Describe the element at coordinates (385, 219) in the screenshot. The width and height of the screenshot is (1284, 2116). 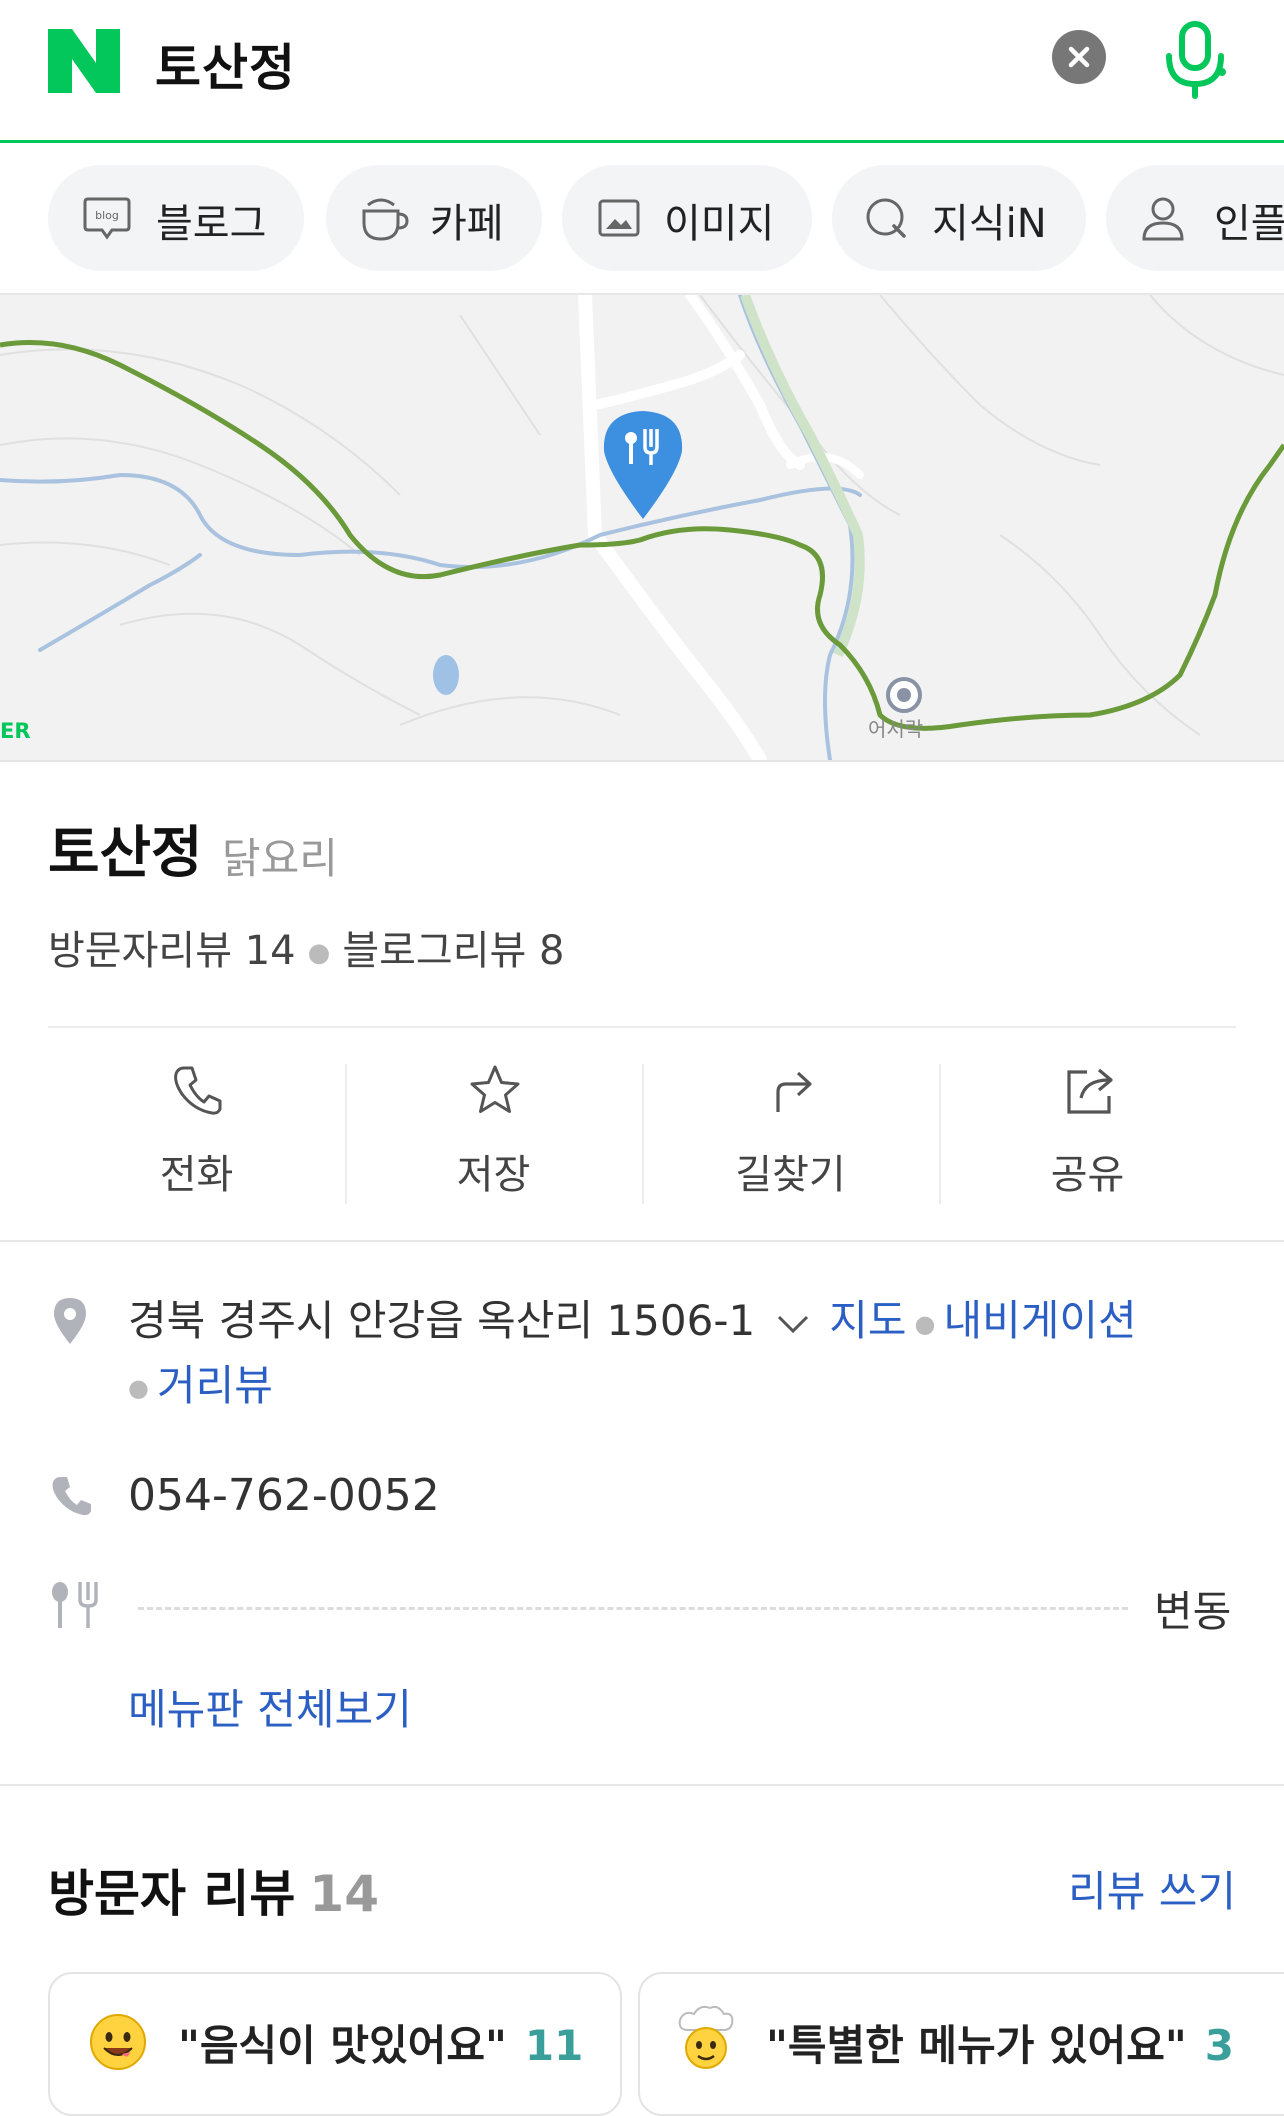
I see `cafe-icon` at that location.